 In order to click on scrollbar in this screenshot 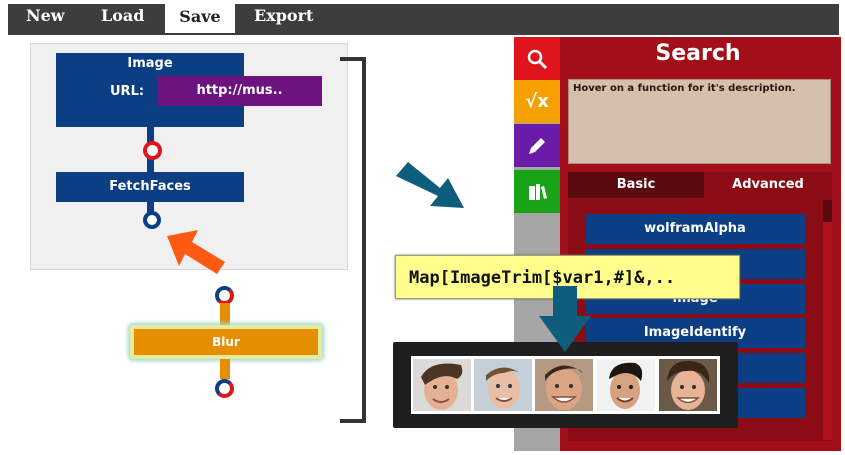, I will do `click(827, 320)`.